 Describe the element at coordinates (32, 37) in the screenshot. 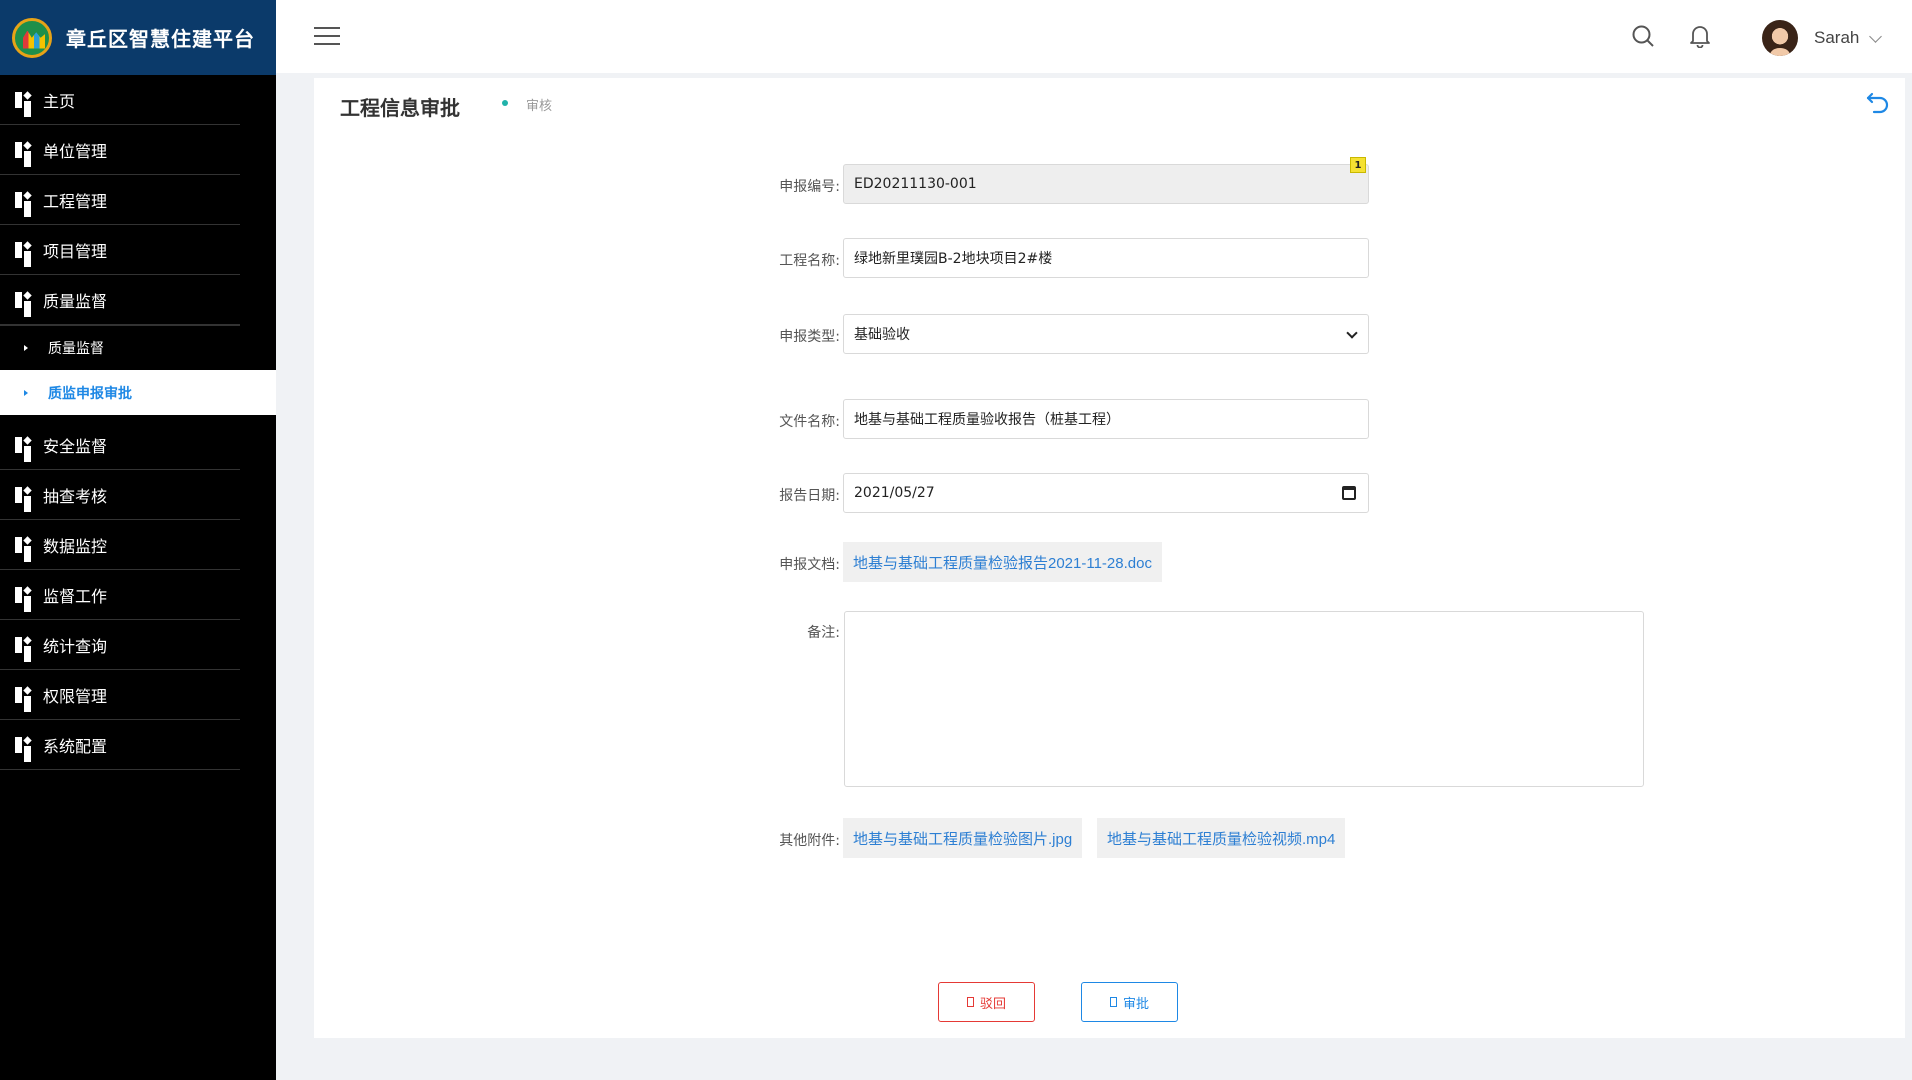

I see `logo-icon` at that location.